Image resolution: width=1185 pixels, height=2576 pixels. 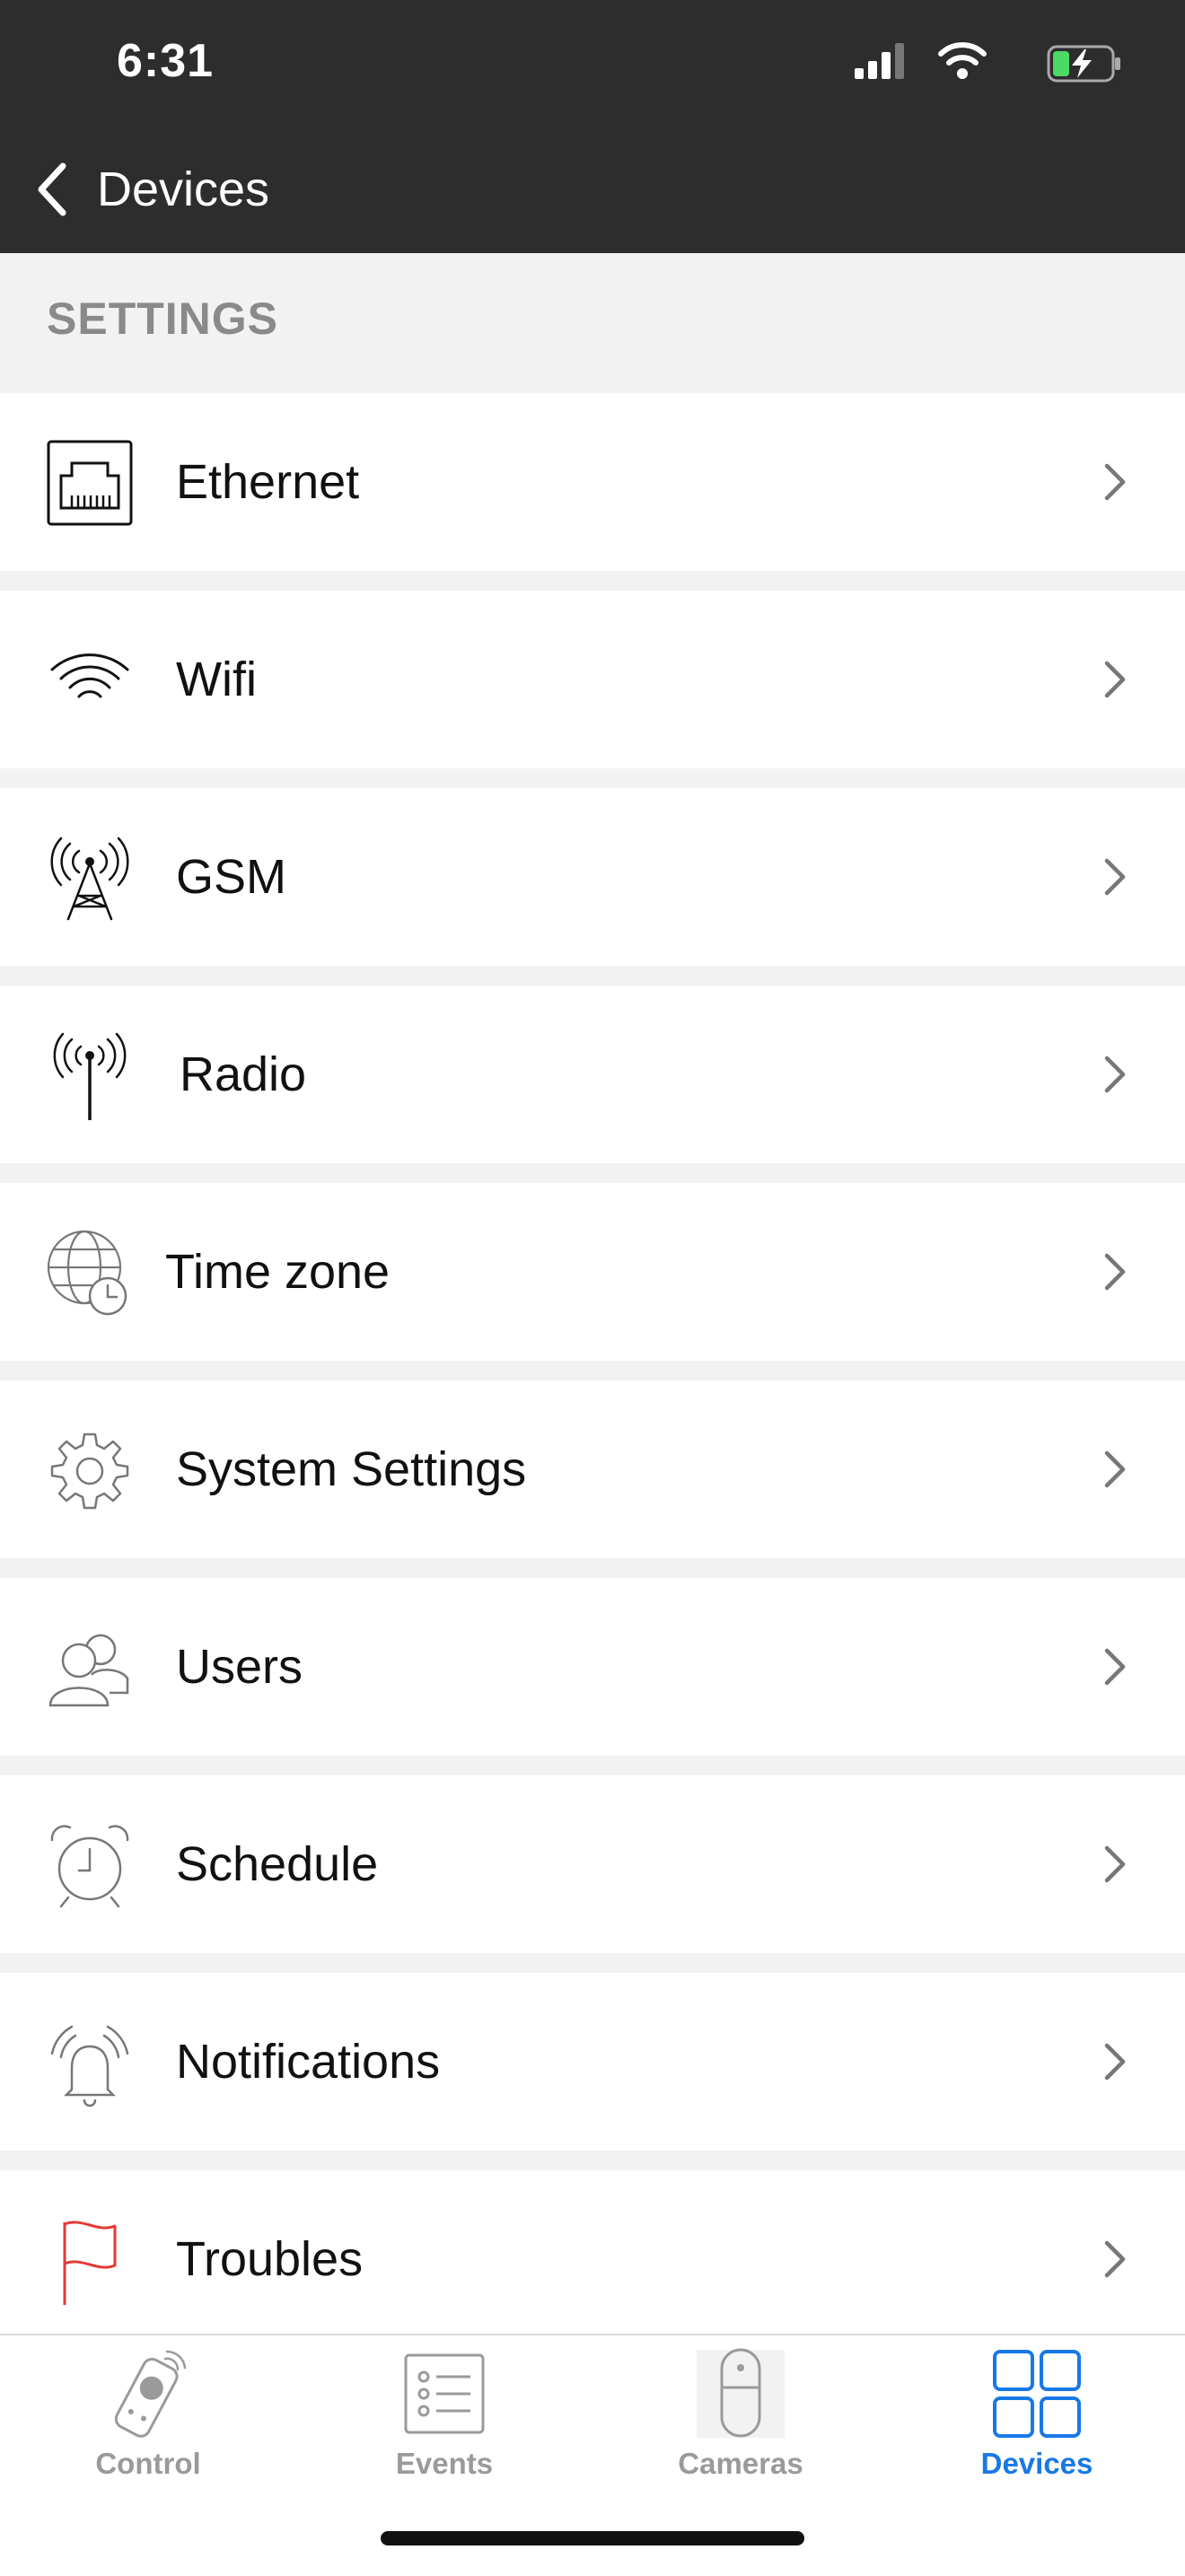 What do you see at coordinates (239, 1667) in the screenshot?
I see `settings-row-label: Users` at bounding box center [239, 1667].